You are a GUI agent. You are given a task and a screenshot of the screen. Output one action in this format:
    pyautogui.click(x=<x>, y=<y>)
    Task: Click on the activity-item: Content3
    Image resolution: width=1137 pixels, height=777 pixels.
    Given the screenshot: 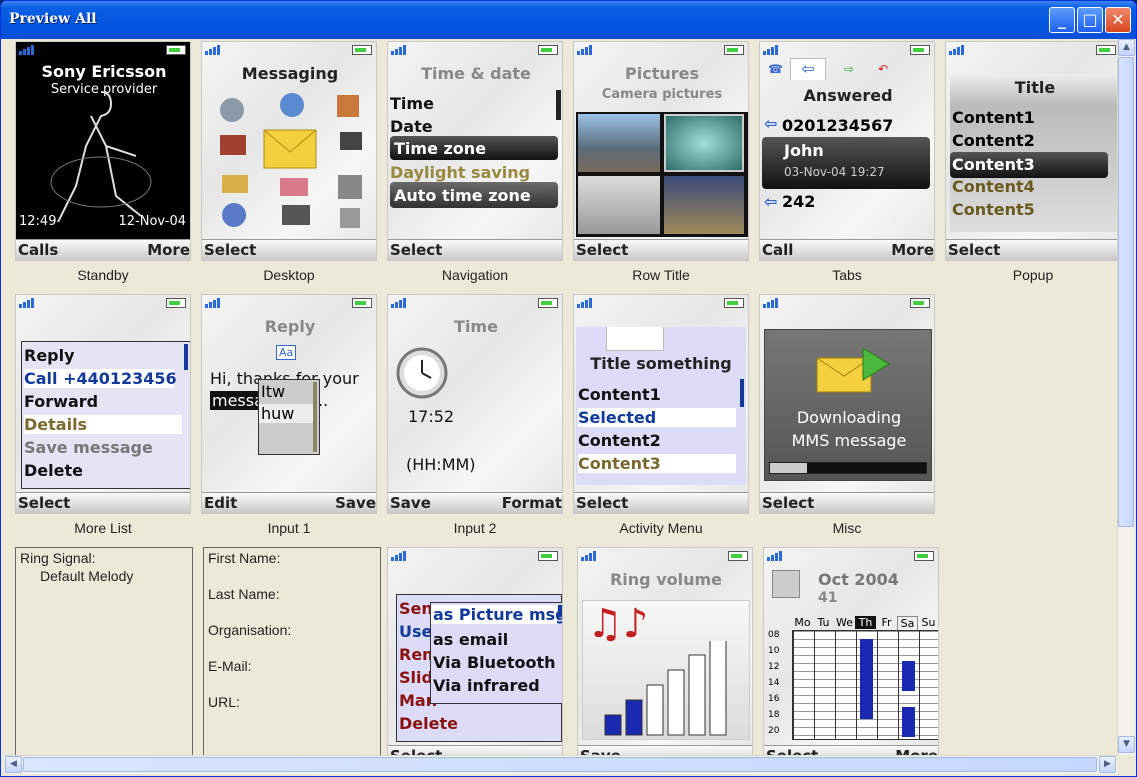 What is the action you would take?
    pyautogui.click(x=657, y=463)
    